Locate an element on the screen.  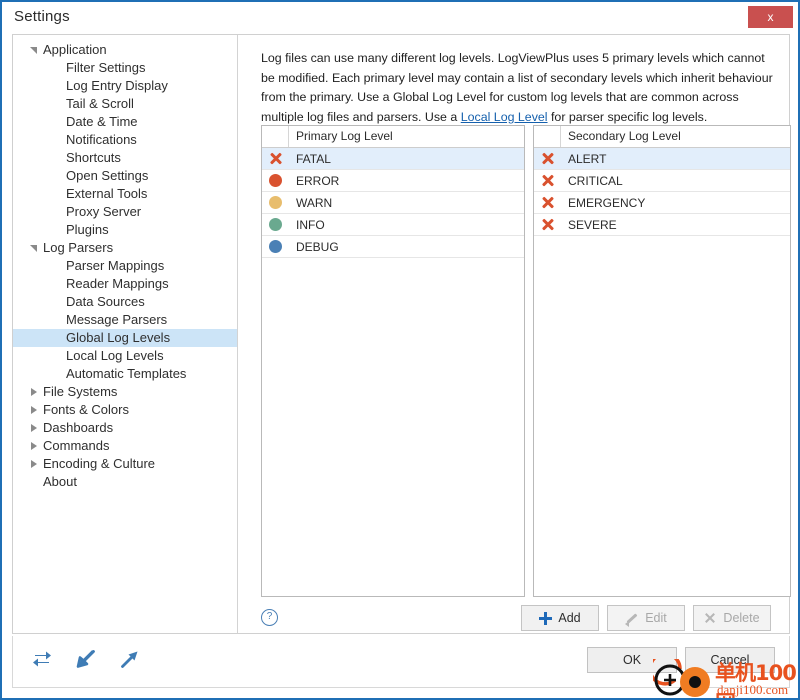
cancel-button: Cancel is located at coordinates (730, 660).